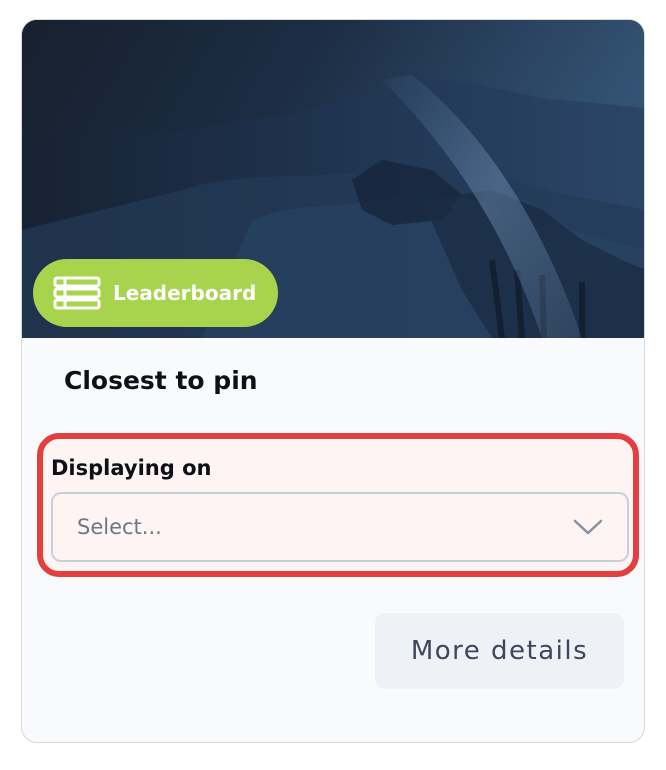 The height and width of the screenshot is (770, 666). Describe the element at coordinates (77, 293) in the screenshot. I see `leaderboard-list-icon` at that location.